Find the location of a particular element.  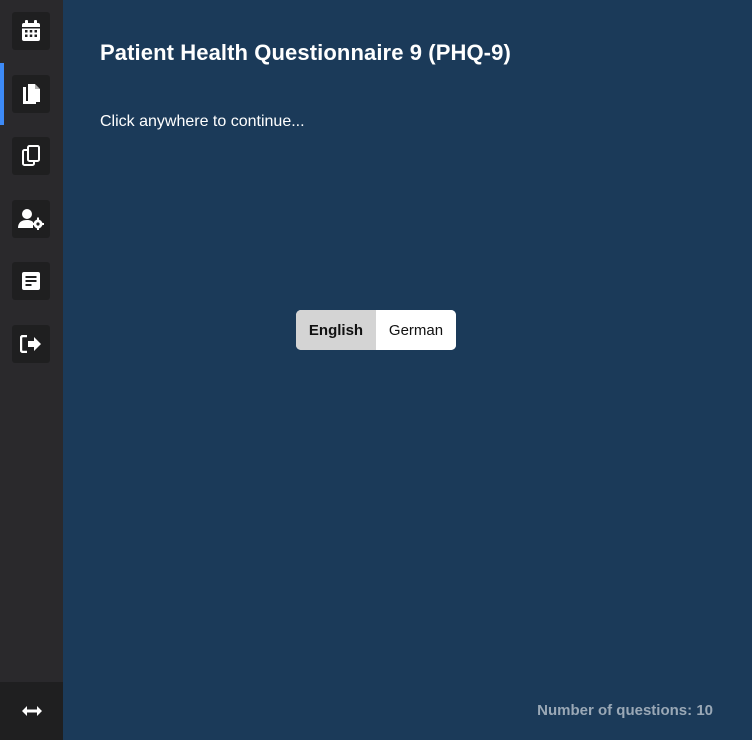

sidebar-item-report is located at coordinates (31, 281).